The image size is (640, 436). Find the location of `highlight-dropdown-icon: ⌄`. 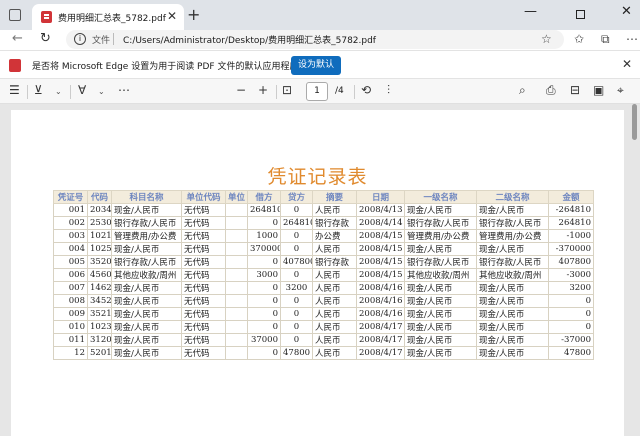

highlight-dropdown-icon: ⌄ is located at coordinates (58, 91).